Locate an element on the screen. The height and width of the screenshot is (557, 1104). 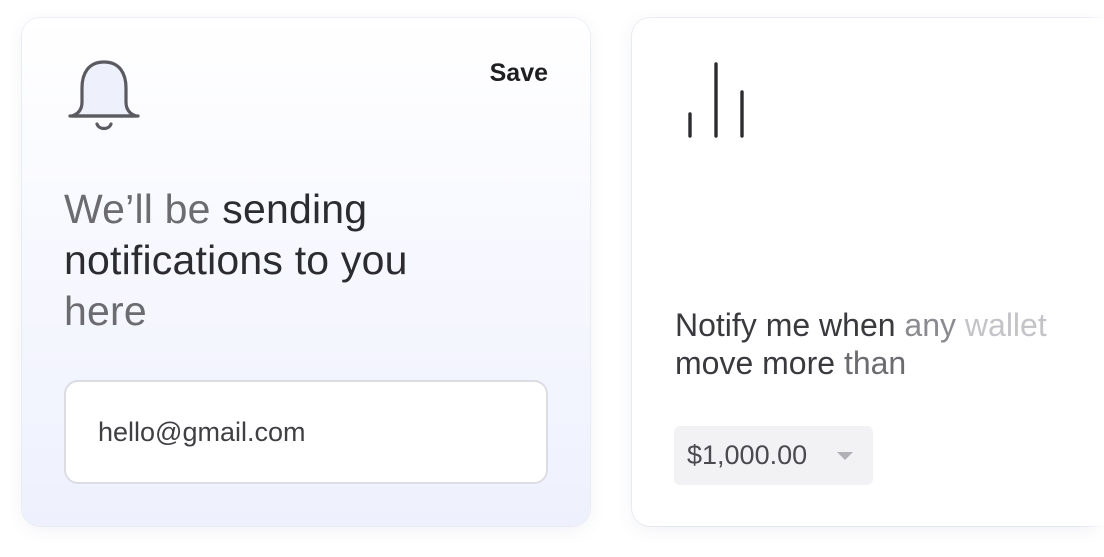
bar-chart-icon is located at coordinates (716, 100).